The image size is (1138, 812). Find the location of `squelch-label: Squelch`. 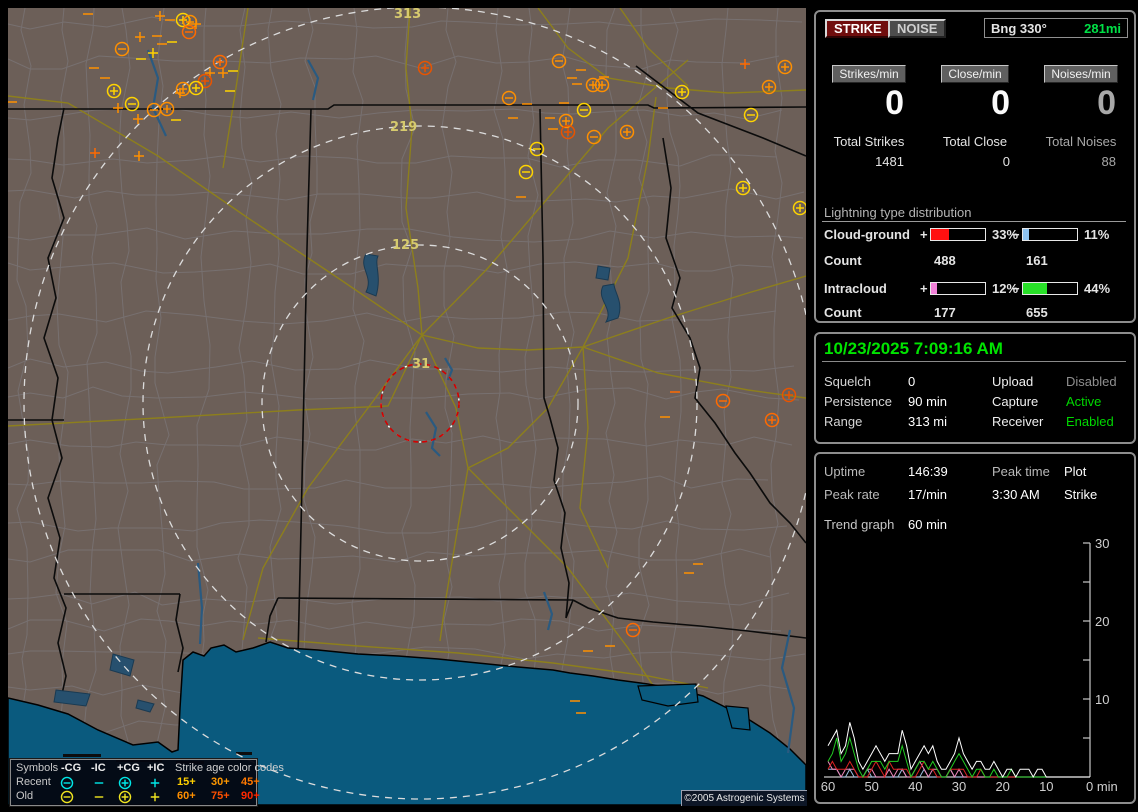

squelch-label: Squelch is located at coordinates (847, 381).